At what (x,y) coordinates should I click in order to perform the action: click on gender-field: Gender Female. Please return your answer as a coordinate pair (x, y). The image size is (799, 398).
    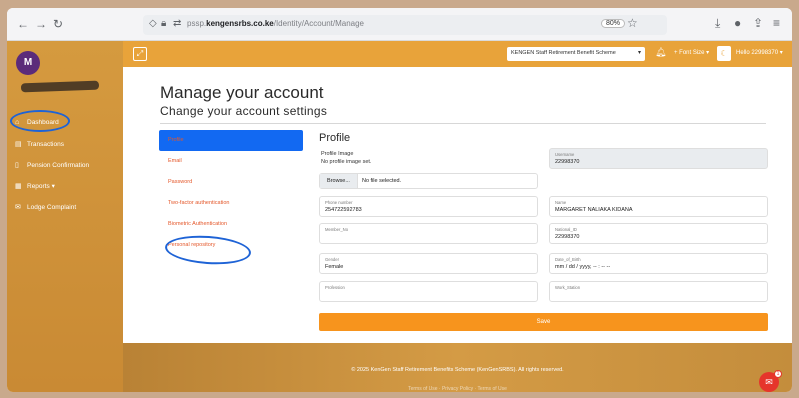
    Looking at the image, I should click on (428, 263).